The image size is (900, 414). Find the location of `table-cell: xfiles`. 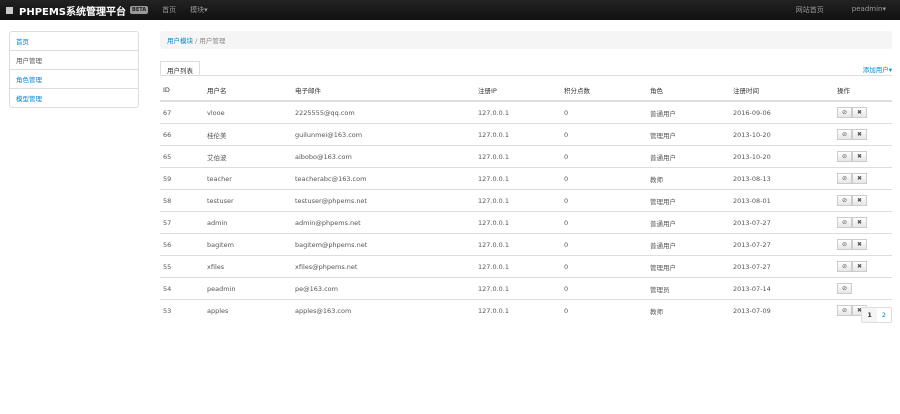

table-cell: xfiles is located at coordinates (248, 266).